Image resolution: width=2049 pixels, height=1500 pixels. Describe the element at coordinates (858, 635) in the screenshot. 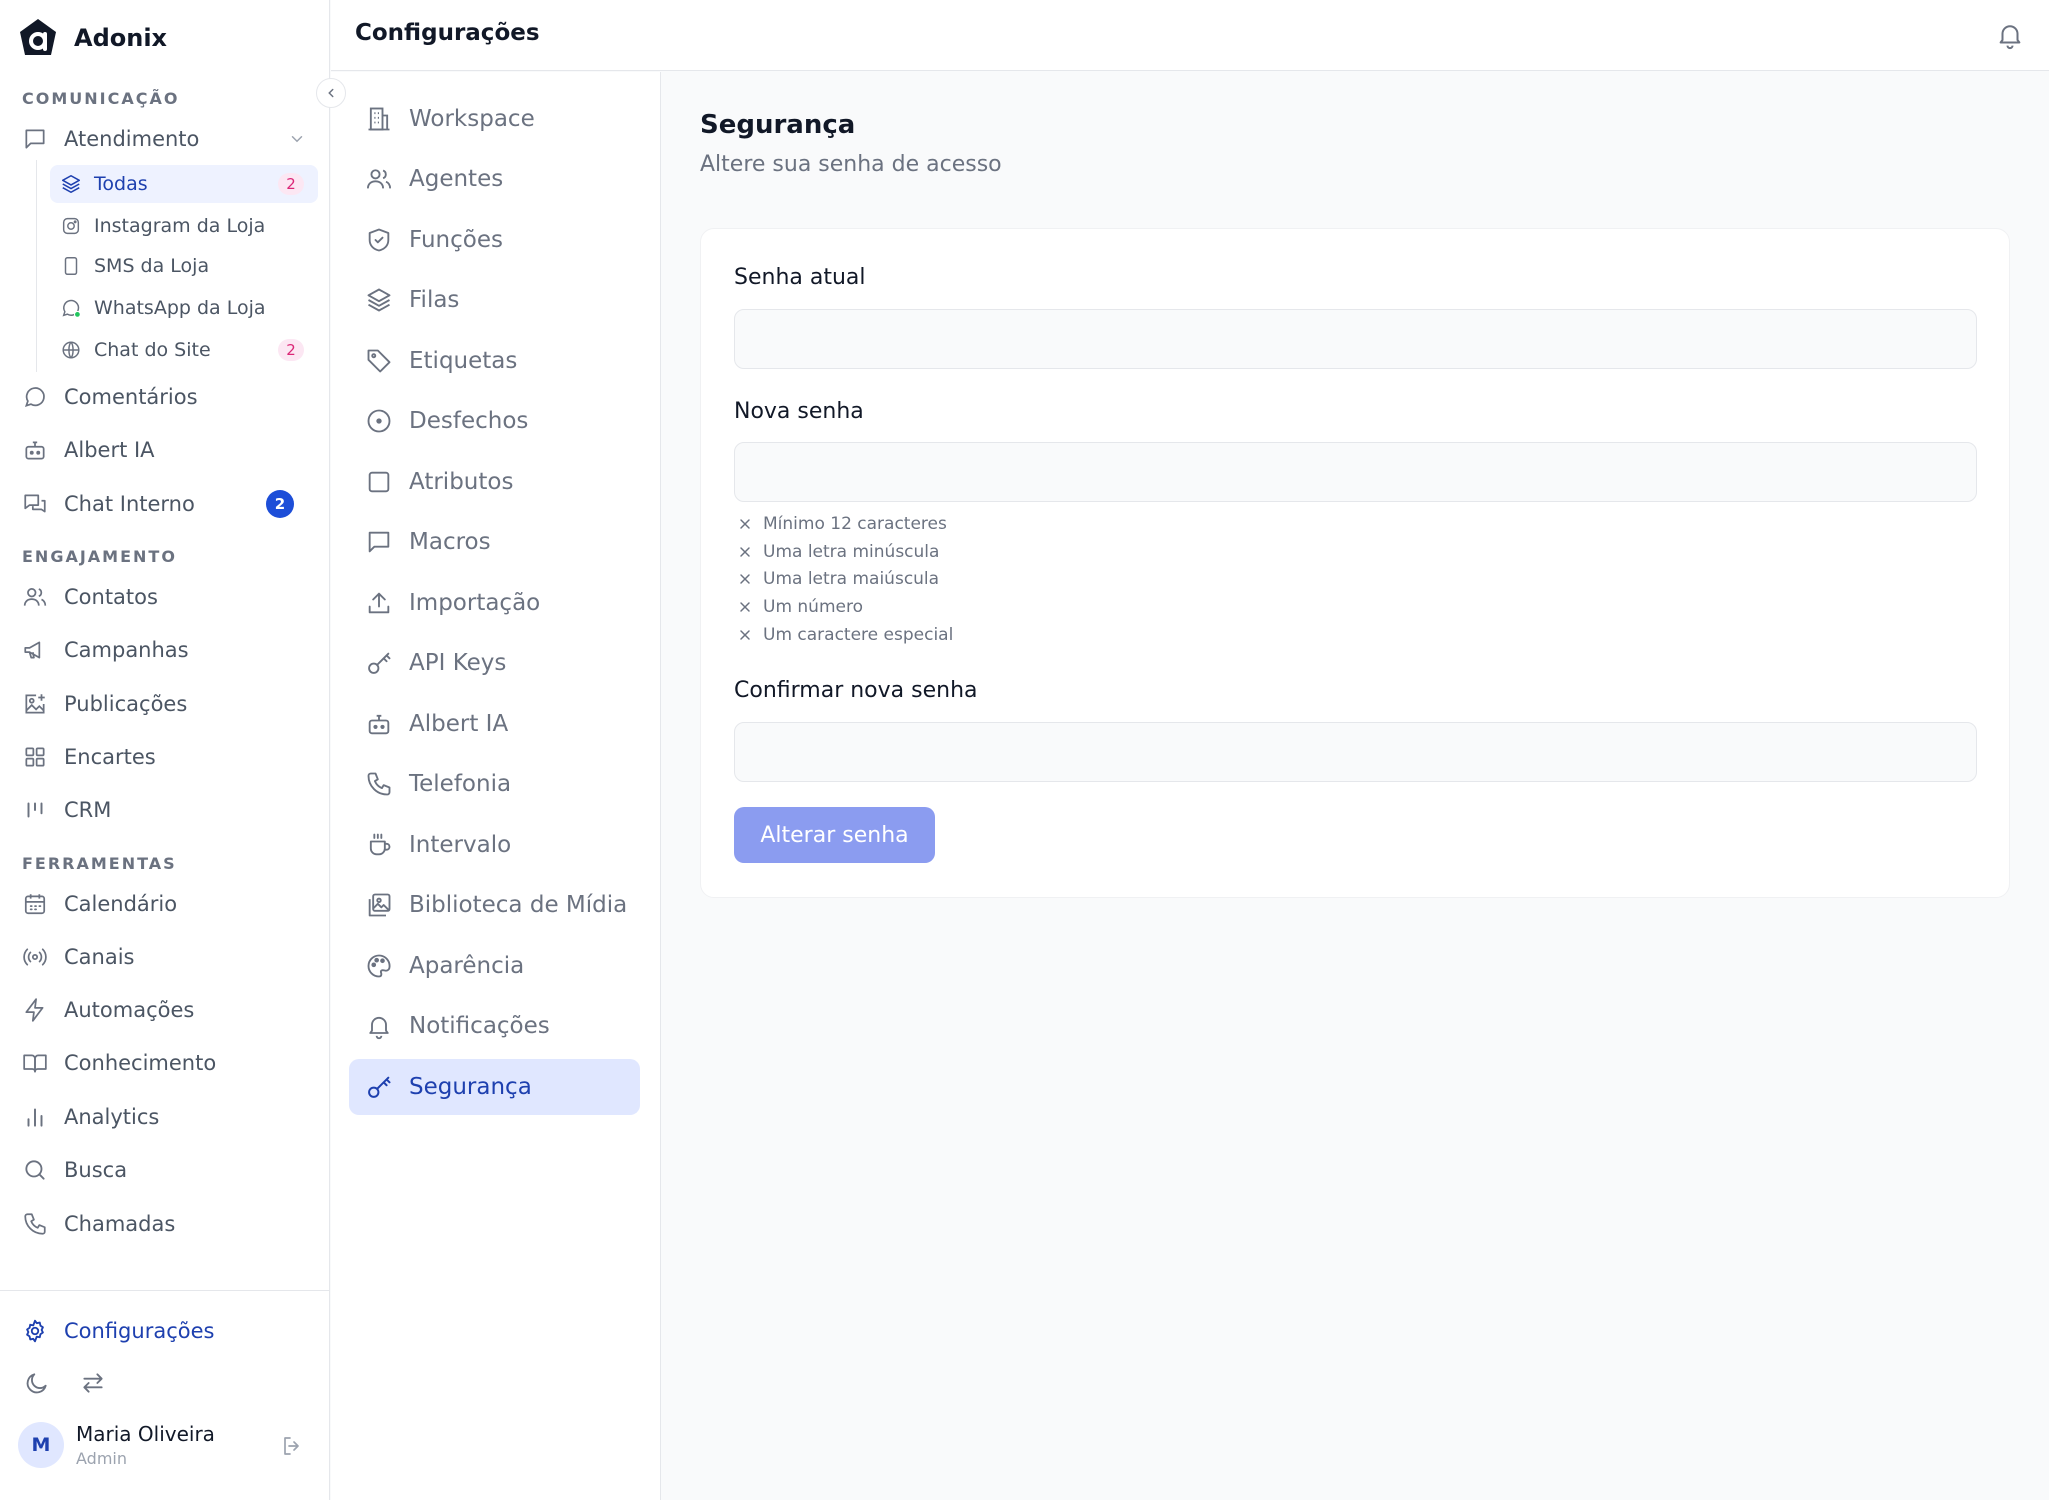

I see `requirement-text: Um caractere especial` at that location.